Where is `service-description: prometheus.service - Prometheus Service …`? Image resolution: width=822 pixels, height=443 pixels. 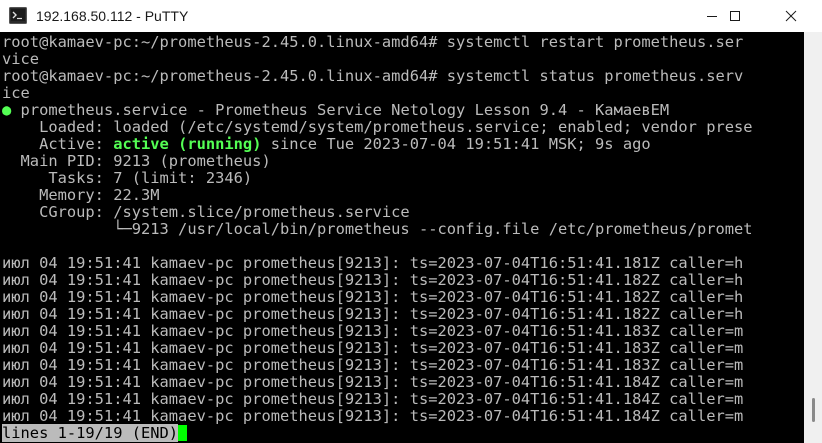
service-description: prometheus.service - Prometheus Service … is located at coordinates (340, 110).